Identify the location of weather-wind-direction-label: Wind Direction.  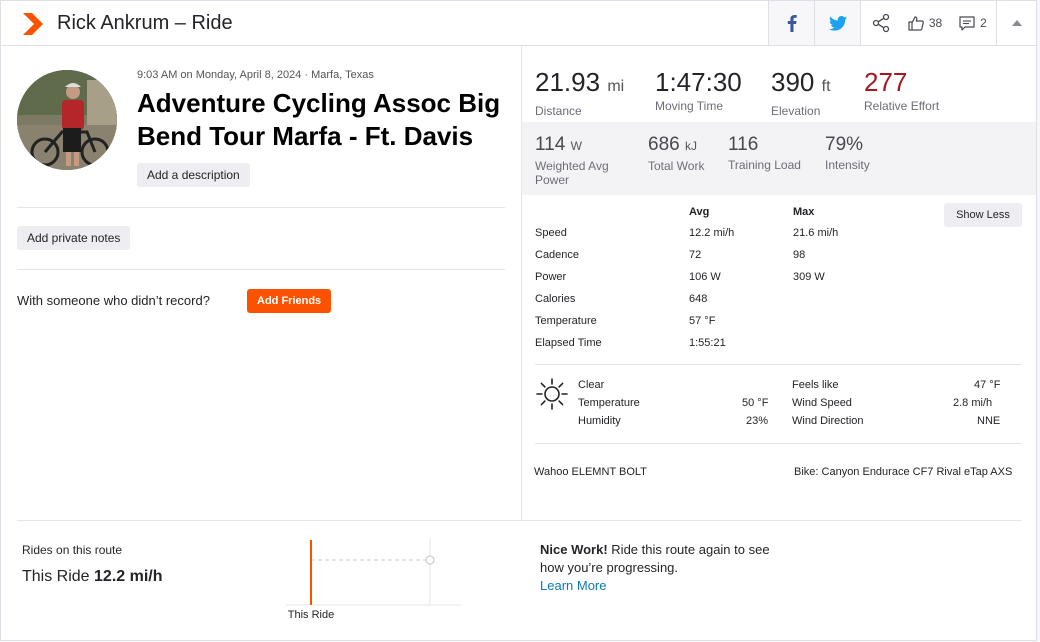
(828, 421).